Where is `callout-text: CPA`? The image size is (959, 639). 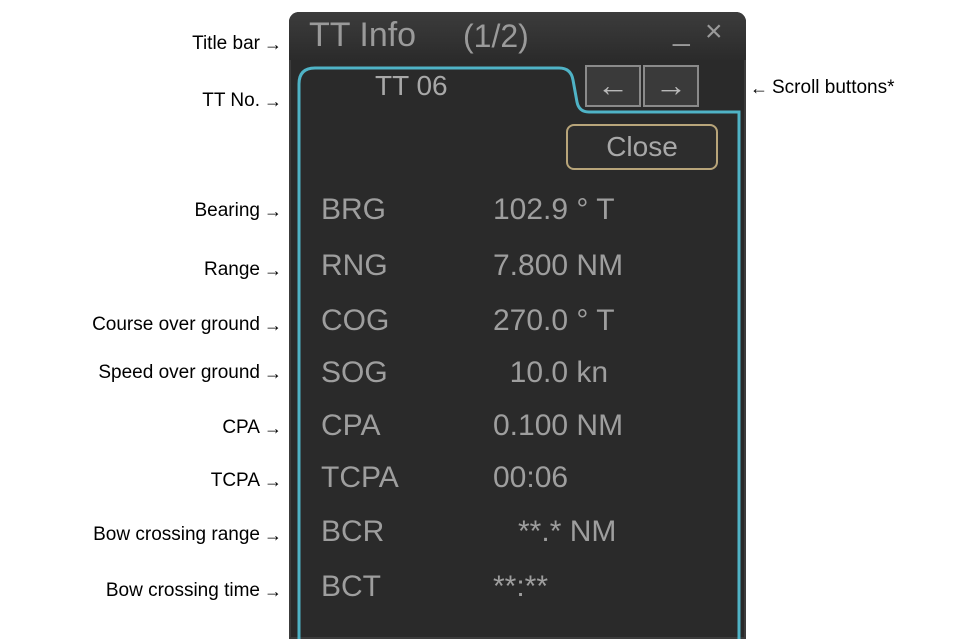 callout-text: CPA is located at coordinates (241, 427).